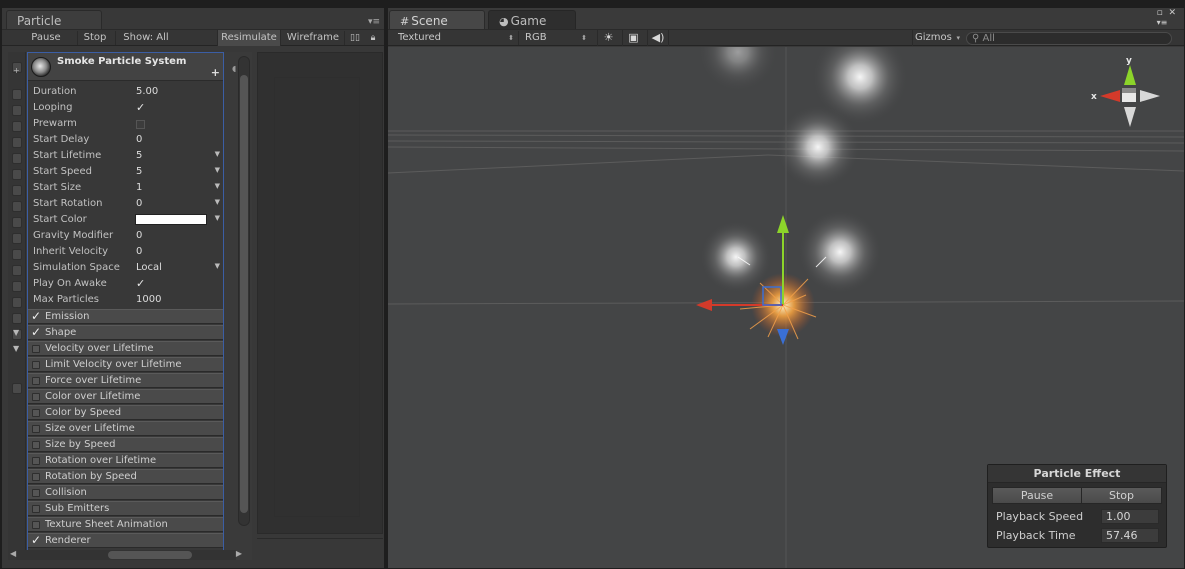  Describe the element at coordinates (374, 22) in the screenshot. I see `panel-menu-icon: ▾≡` at that location.